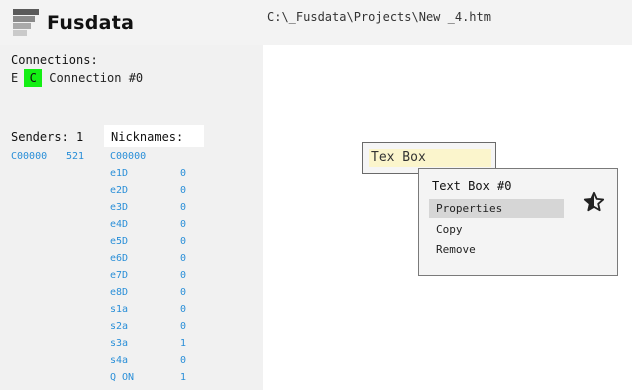 The width and height of the screenshot is (632, 390). I want to click on file-path: C:\_Fusdata\Projects\New _4.htm, so click(379, 17).